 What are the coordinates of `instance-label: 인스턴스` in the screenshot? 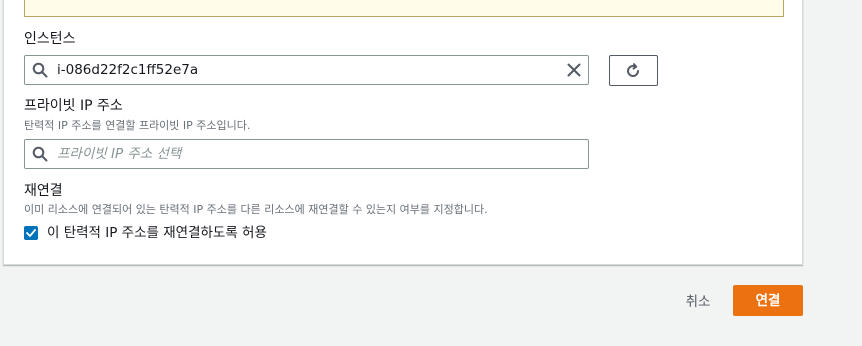 It's located at (50, 39).